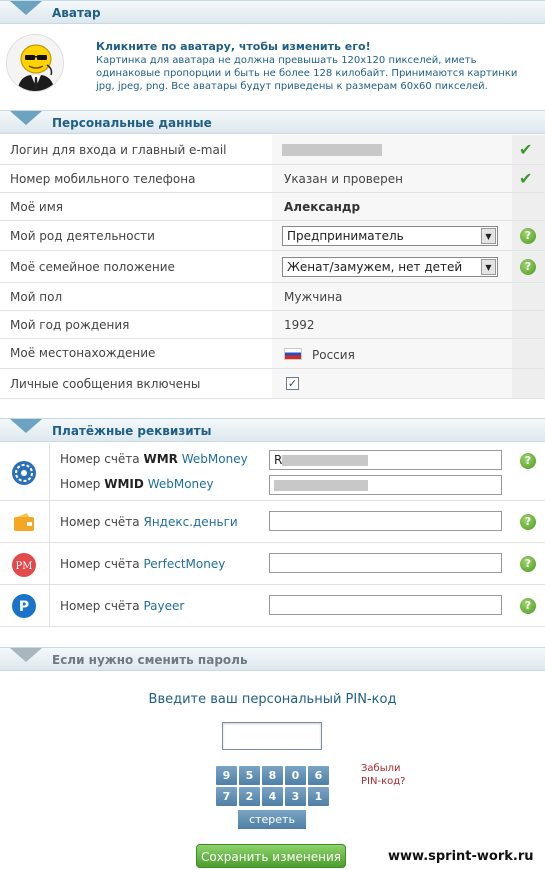  What do you see at coordinates (272, 659) in the screenshot?
I see `section-password-header: Если нужно сменить пароль` at bounding box center [272, 659].